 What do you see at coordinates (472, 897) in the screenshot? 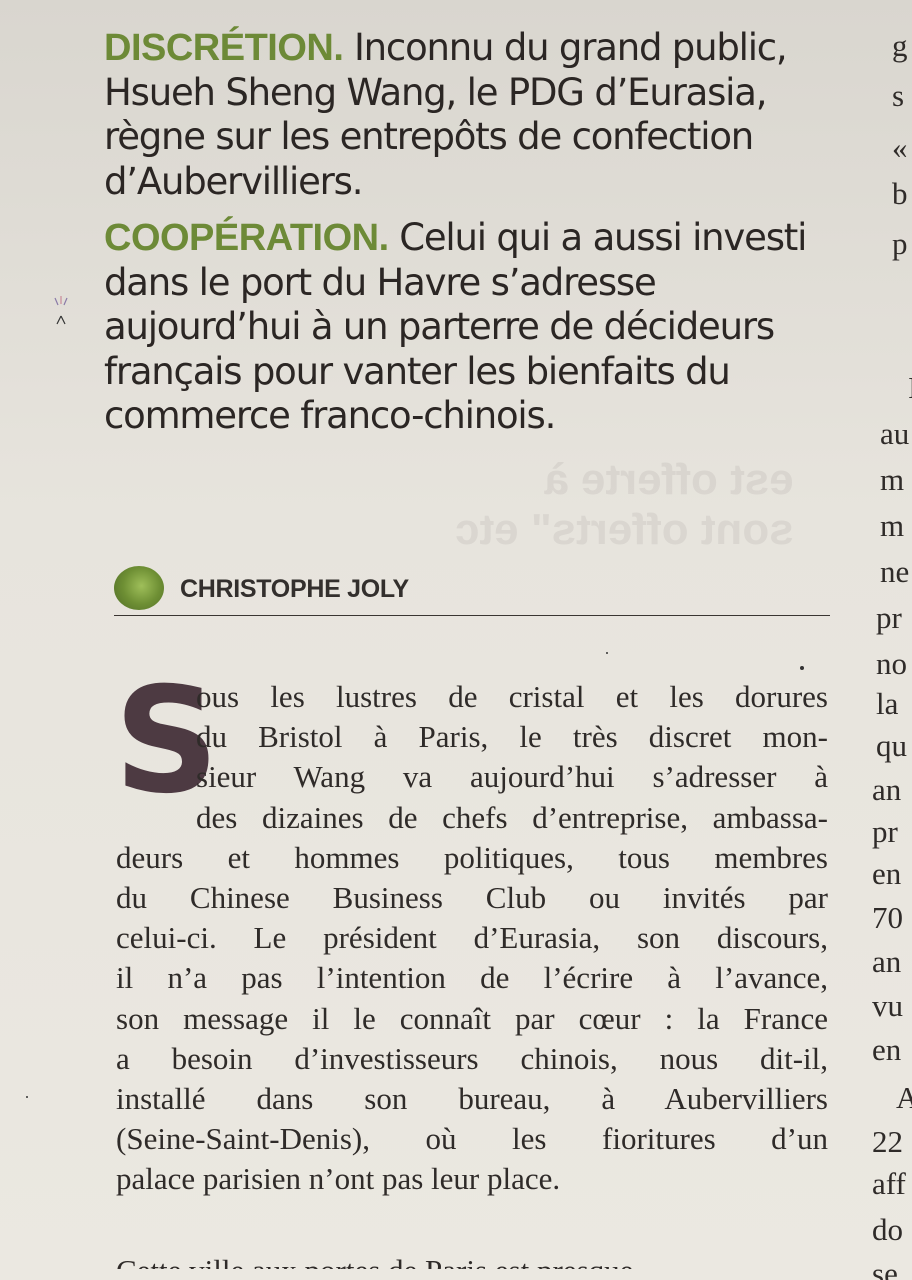
I see `body-line: du Chinese Business Club ou invités par` at bounding box center [472, 897].